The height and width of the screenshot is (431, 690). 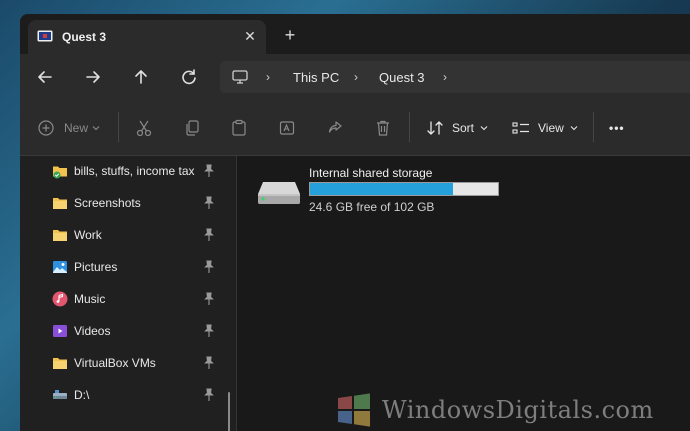 What do you see at coordinates (60, 299) in the screenshot?
I see `music-icon` at bounding box center [60, 299].